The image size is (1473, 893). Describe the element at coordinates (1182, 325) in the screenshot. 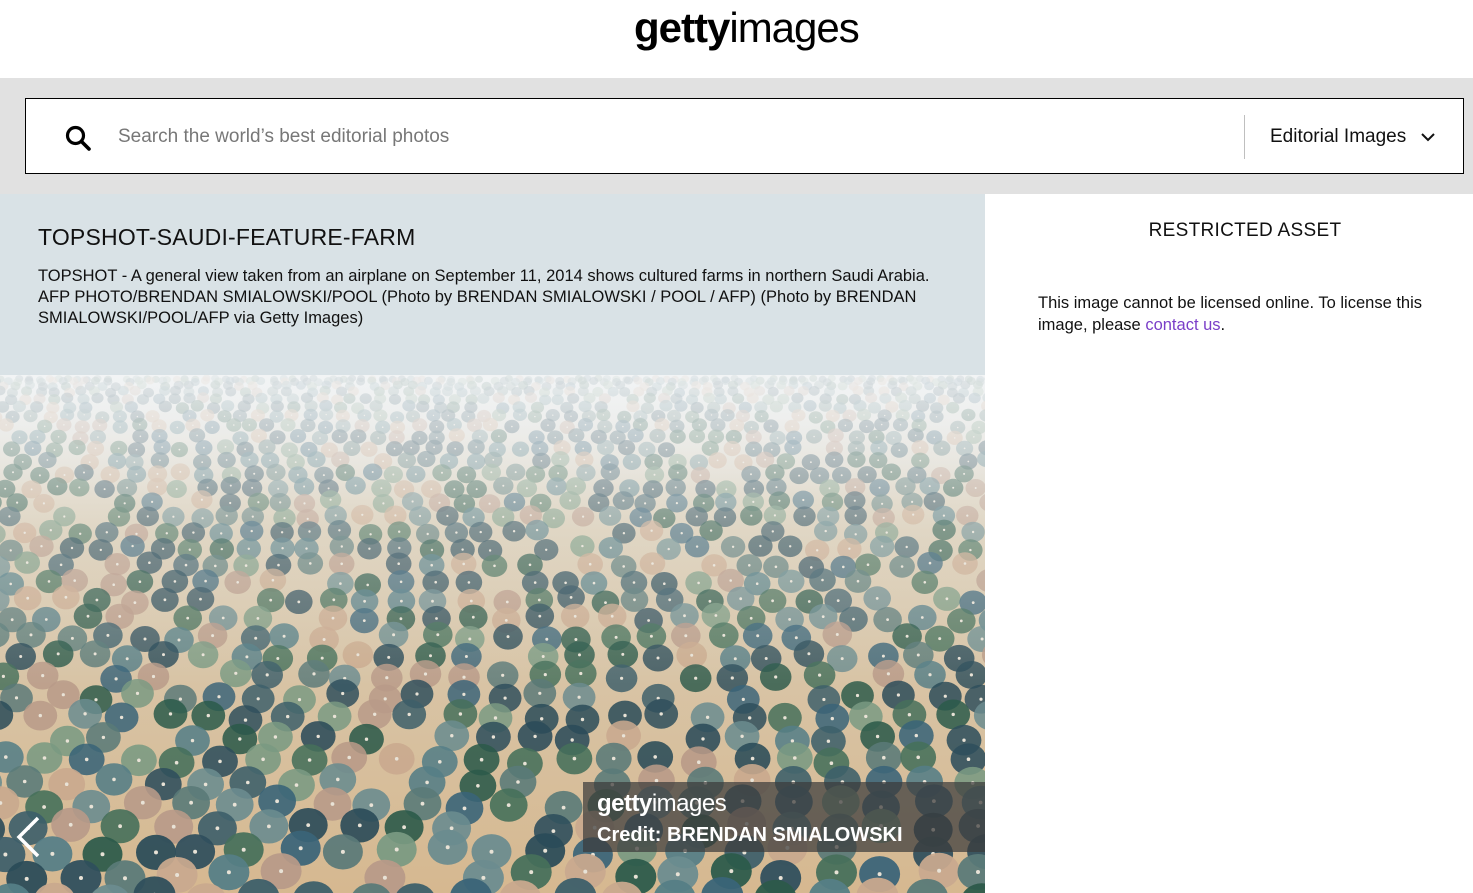

I see `contact-us-link: contact us` at that location.